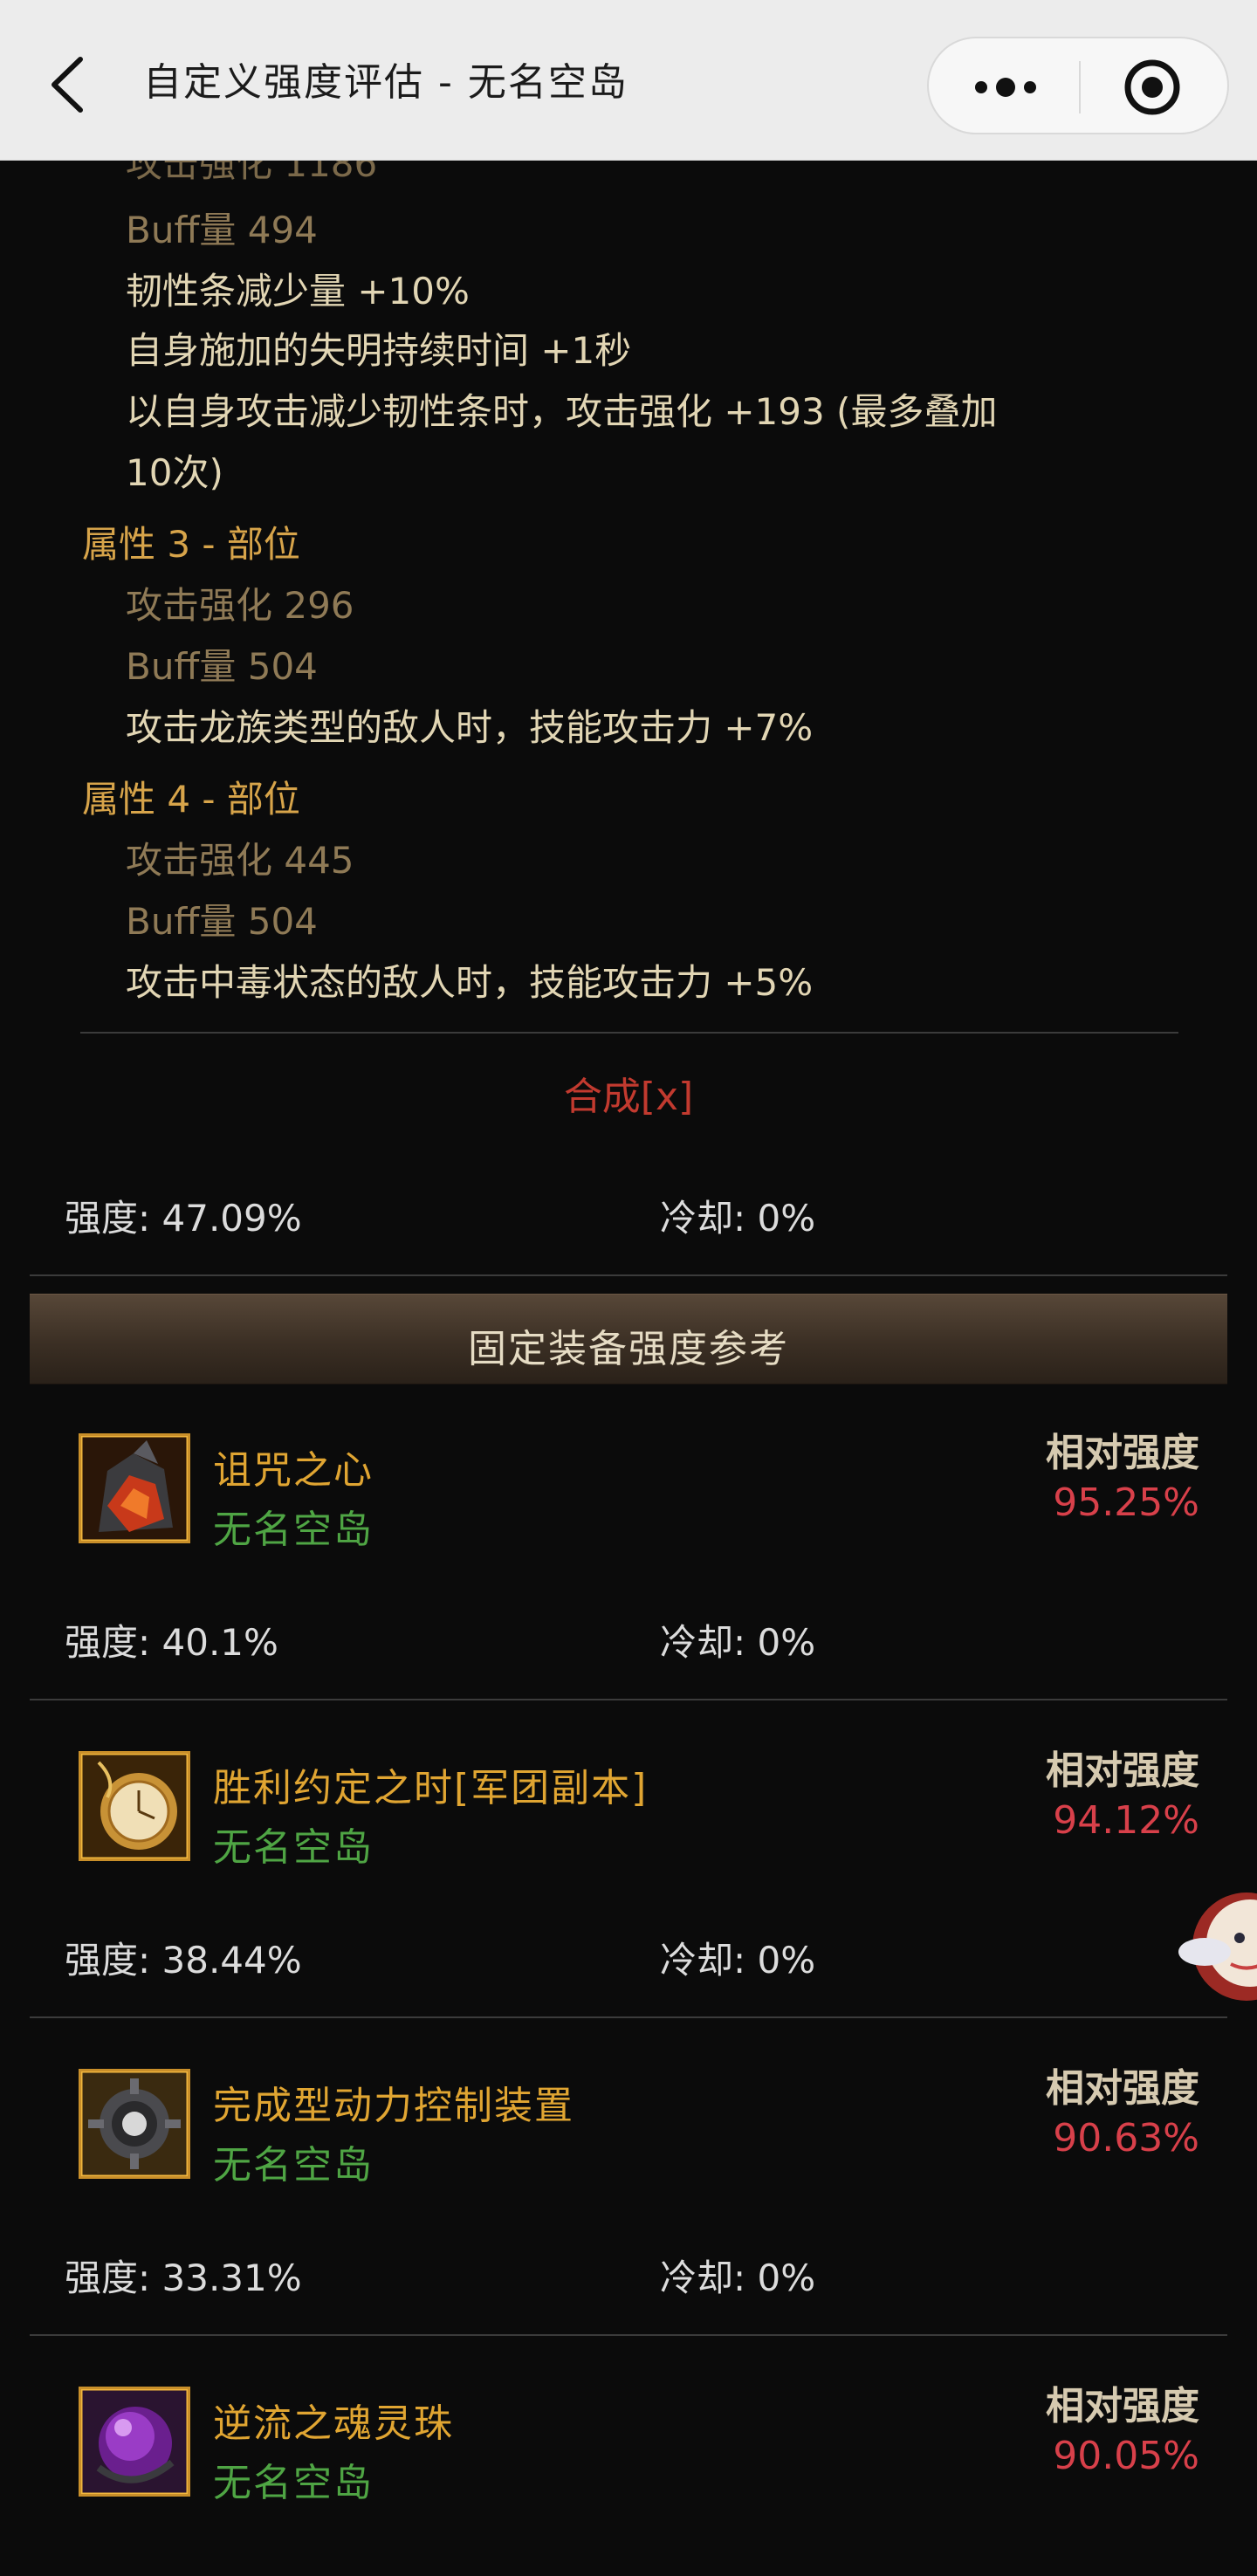 Image resolution: width=1257 pixels, height=2576 pixels. What do you see at coordinates (134, 1806) in the screenshot?
I see `pocket-watch-icon` at bounding box center [134, 1806].